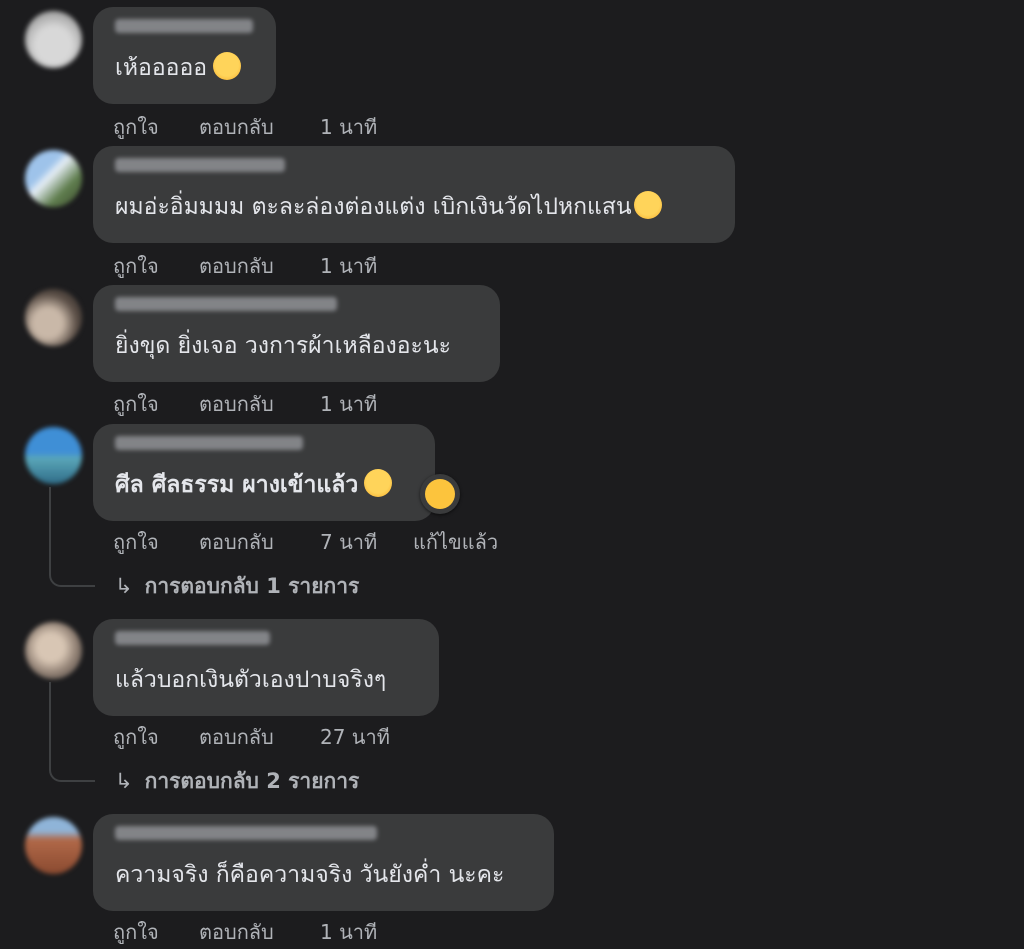 This screenshot has width=1024, height=949. I want to click on comment-bubble: ยิ่งขุด ยิ่งเจอ วงการผ้าเหลืองอะนะ, so click(296, 333).